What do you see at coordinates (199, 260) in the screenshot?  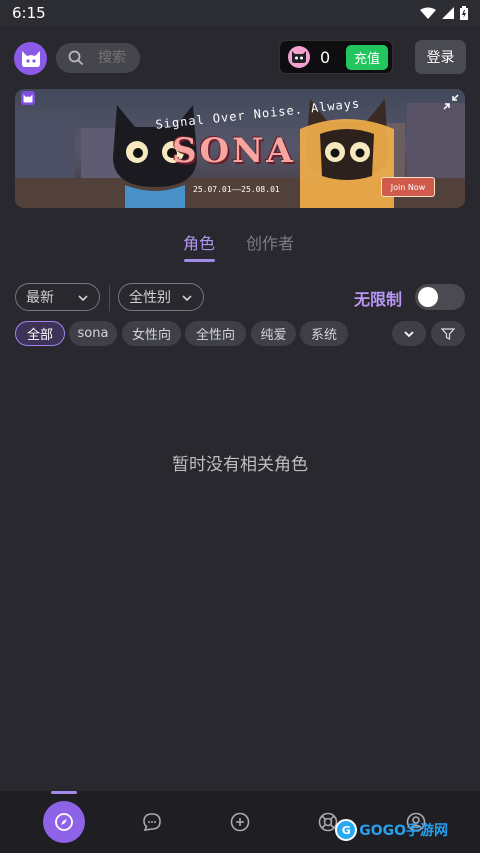 I see `tab-indicator` at bounding box center [199, 260].